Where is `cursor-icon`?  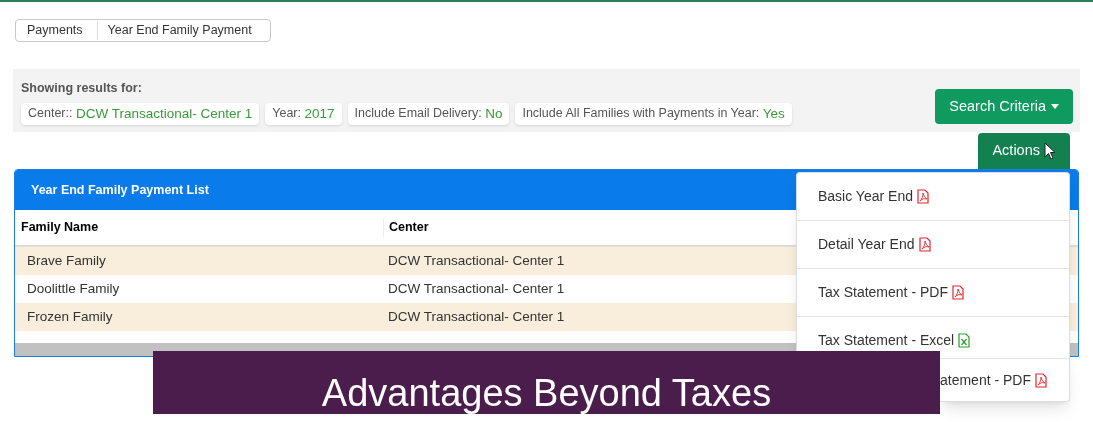 cursor-icon is located at coordinates (1050, 150).